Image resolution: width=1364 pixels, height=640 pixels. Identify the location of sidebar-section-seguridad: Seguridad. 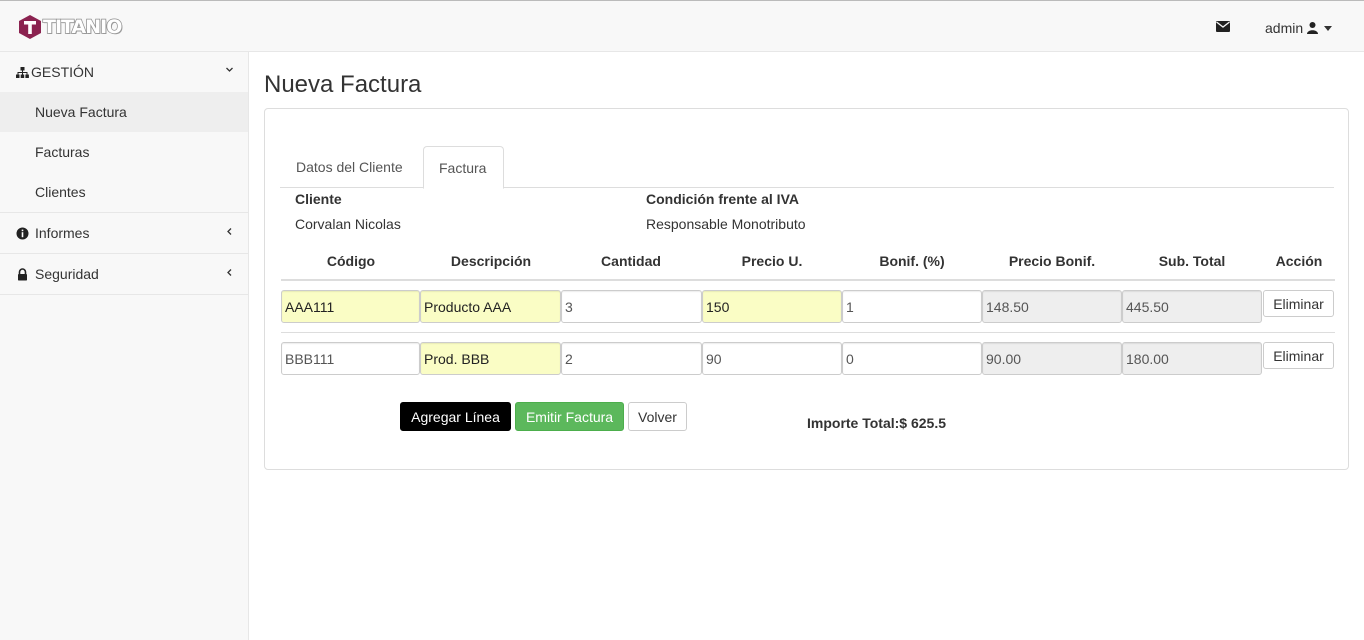
(124, 274).